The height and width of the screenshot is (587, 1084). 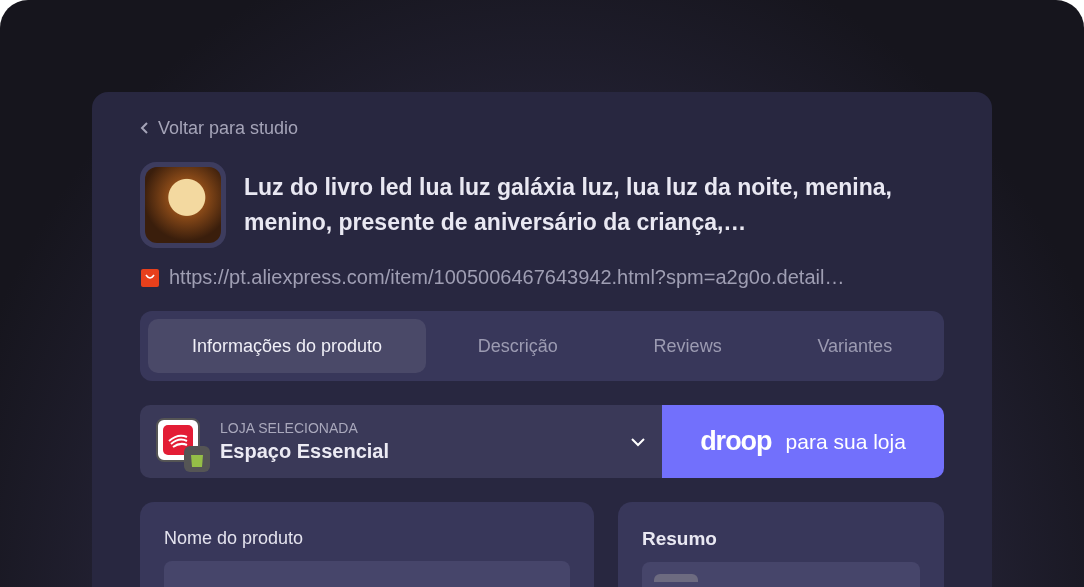 I want to click on store-selector: LOJA SELECIONADA Espaço Essencial, so click(x=401, y=441).